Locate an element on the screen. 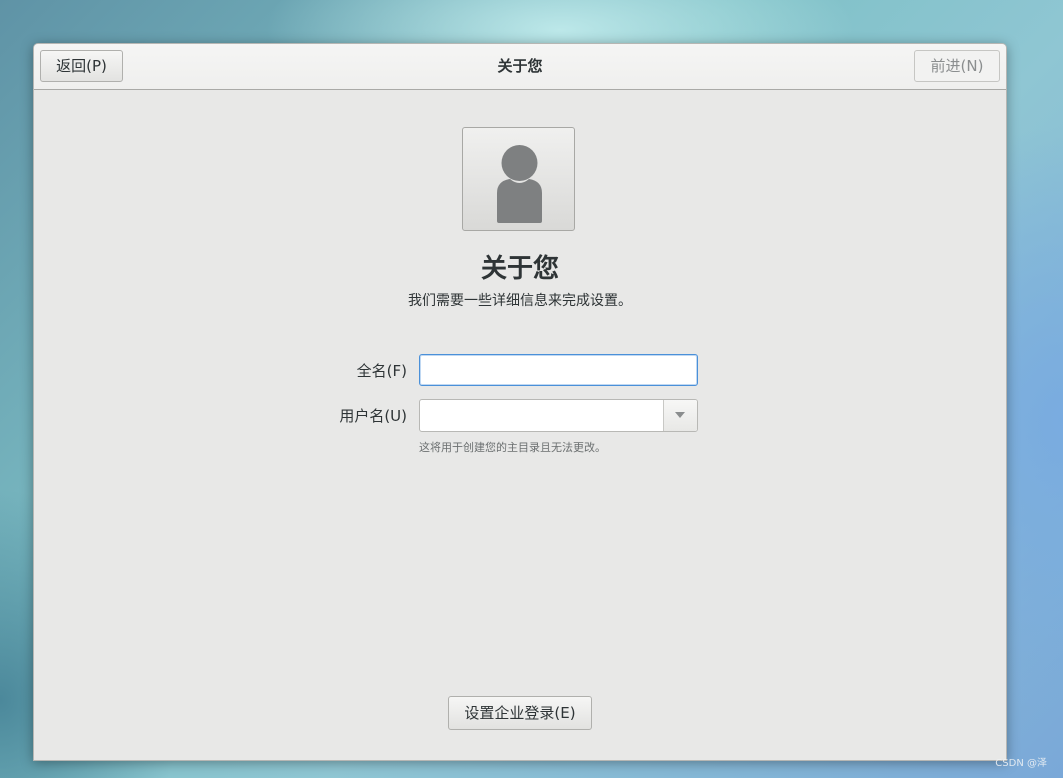 This screenshot has width=1063, height=778. watermark: CSDN @泽 is located at coordinates (1021, 763).